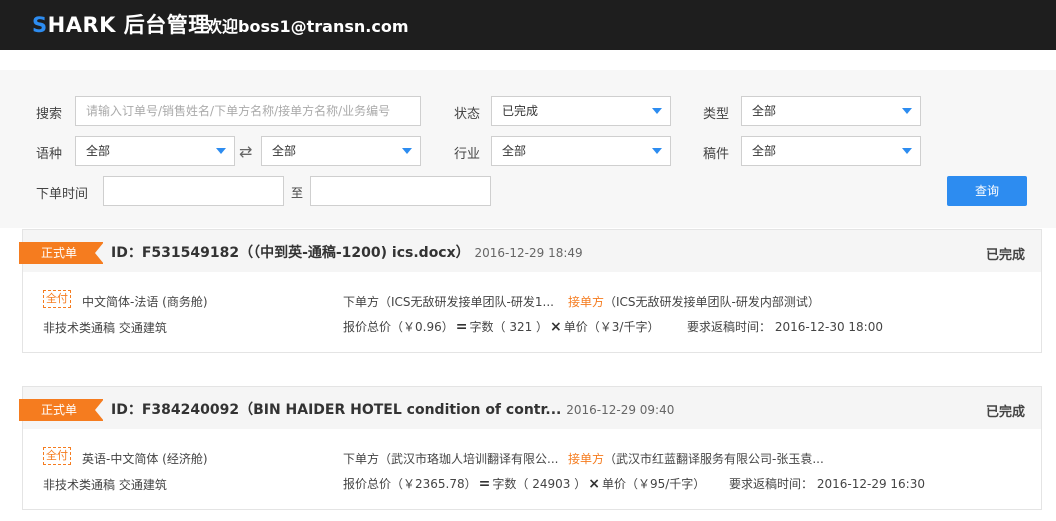 The width and height of the screenshot is (1056, 521). I want to click on order-time: 2016-12-29 09:40, so click(620, 410).